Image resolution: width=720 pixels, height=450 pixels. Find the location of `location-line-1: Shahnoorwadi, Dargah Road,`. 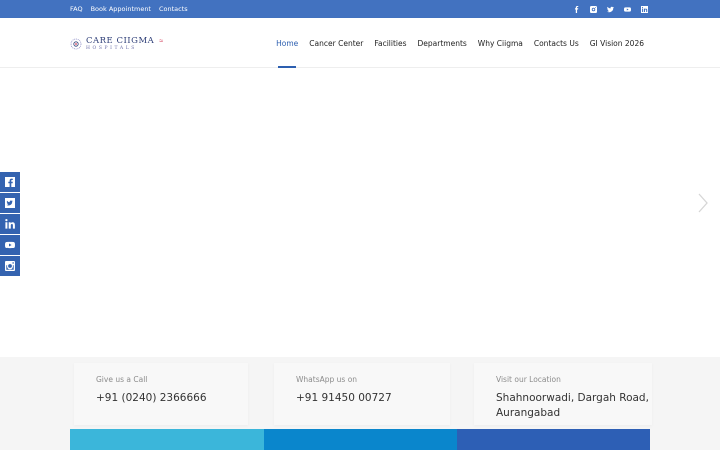

location-line-1: Shahnoorwadi, Dargah Road, is located at coordinates (572, 398).